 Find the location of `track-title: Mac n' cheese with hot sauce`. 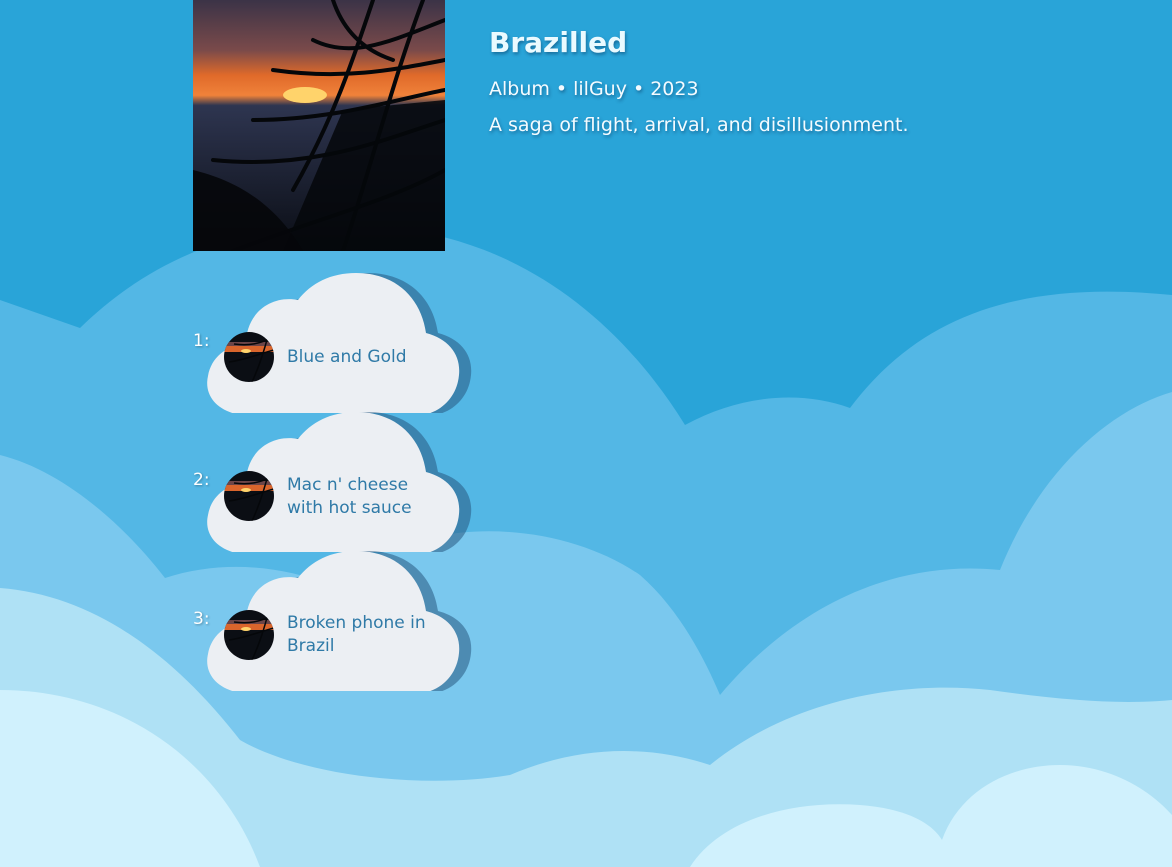

track-title: Mac n' cheese with hot sauce is located at coordinates (362, 497).